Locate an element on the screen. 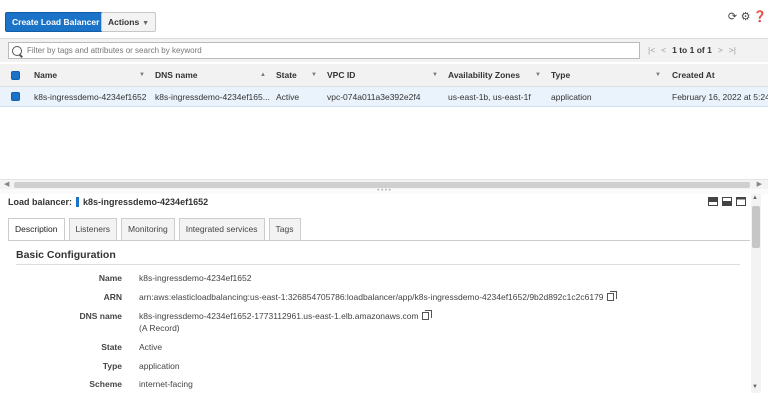 The image size is (768, 393). select-all-checkbox is located at coordinates (15, 75).